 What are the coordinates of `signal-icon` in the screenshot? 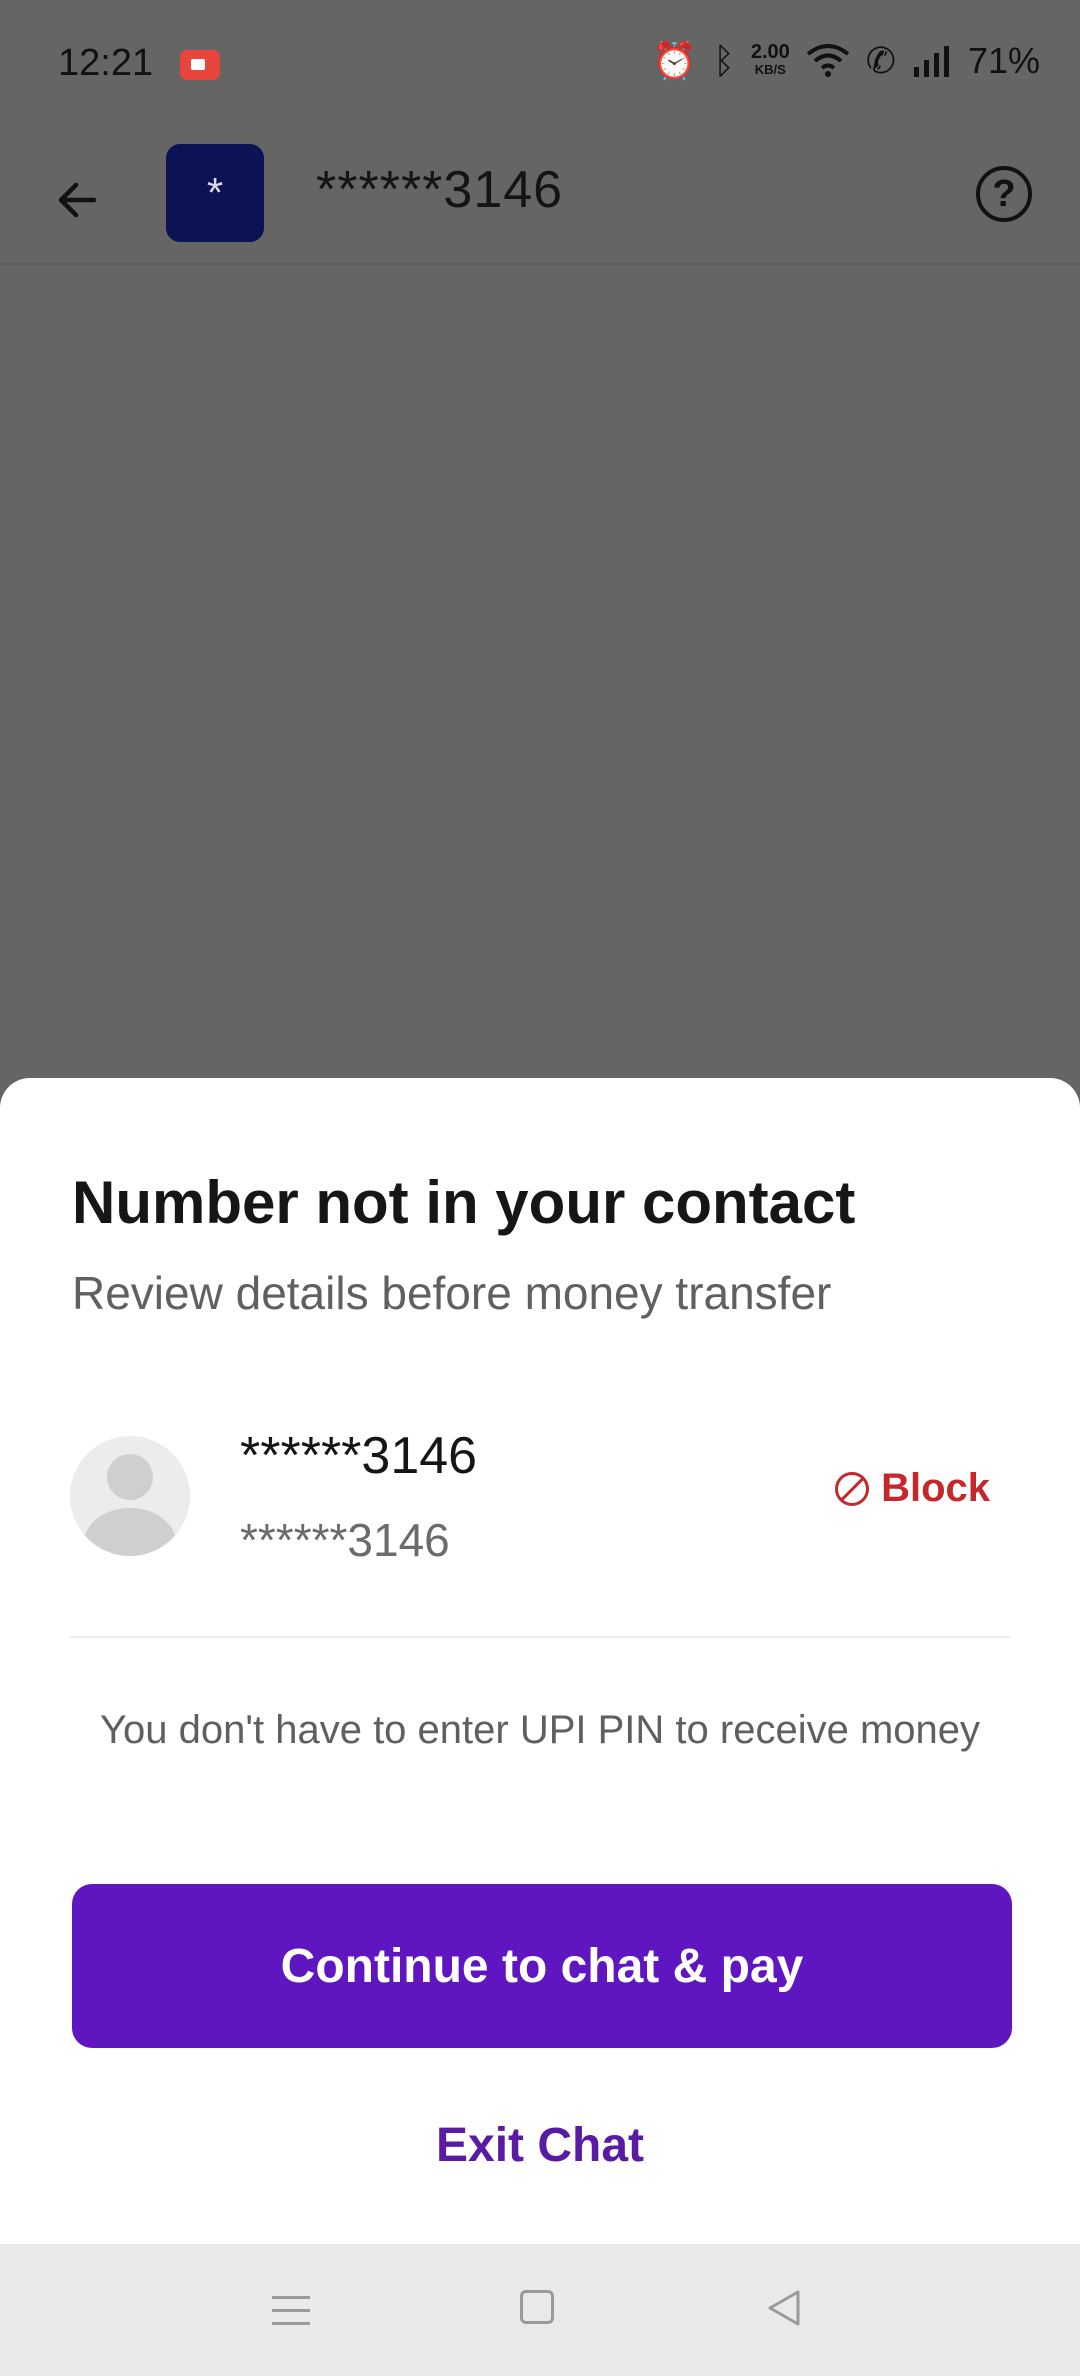 It's located at (931, 61).